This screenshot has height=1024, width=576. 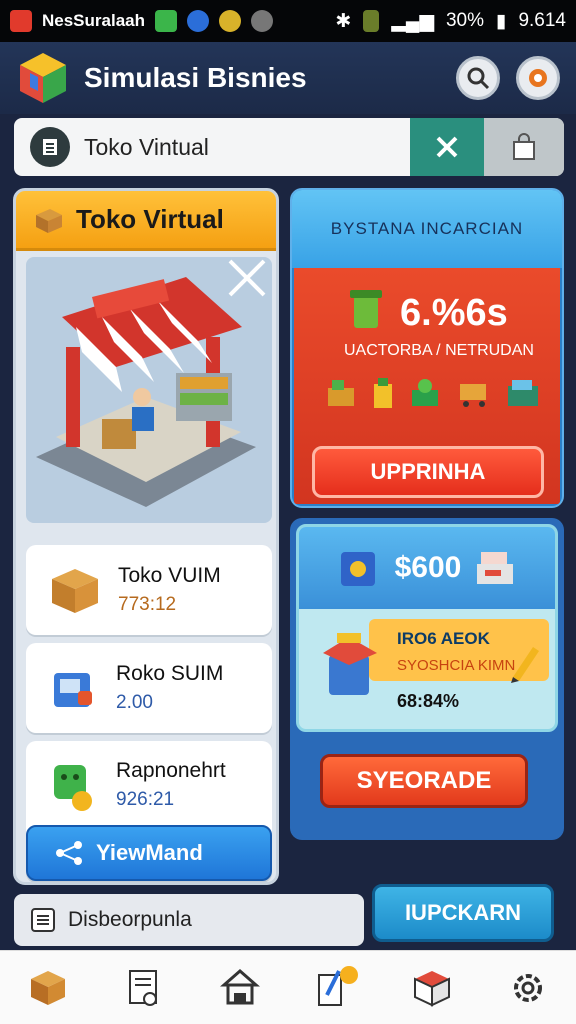 I want to click on nav-settings, so click(x=528, y=988).